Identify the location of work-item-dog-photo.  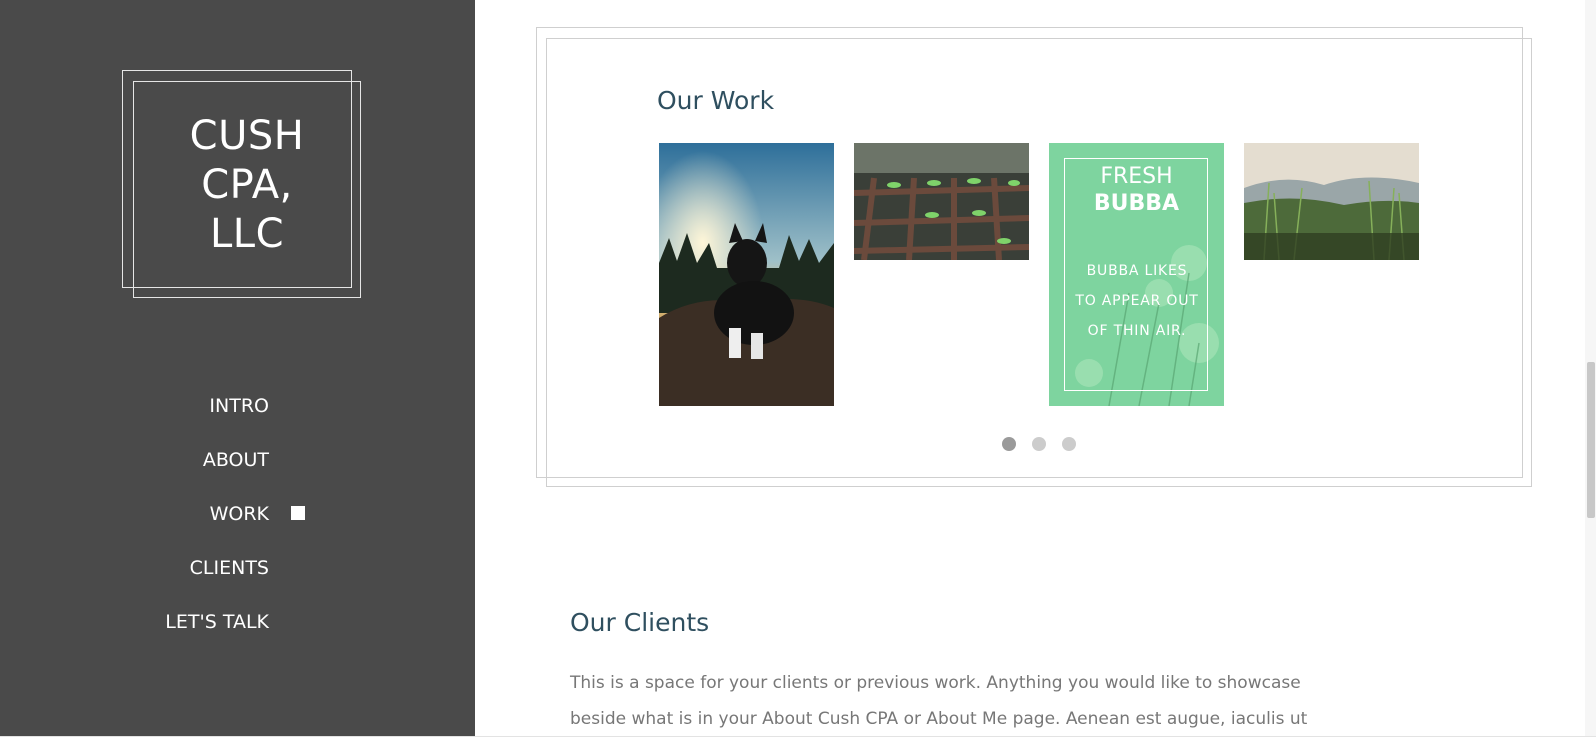
(746, 274).